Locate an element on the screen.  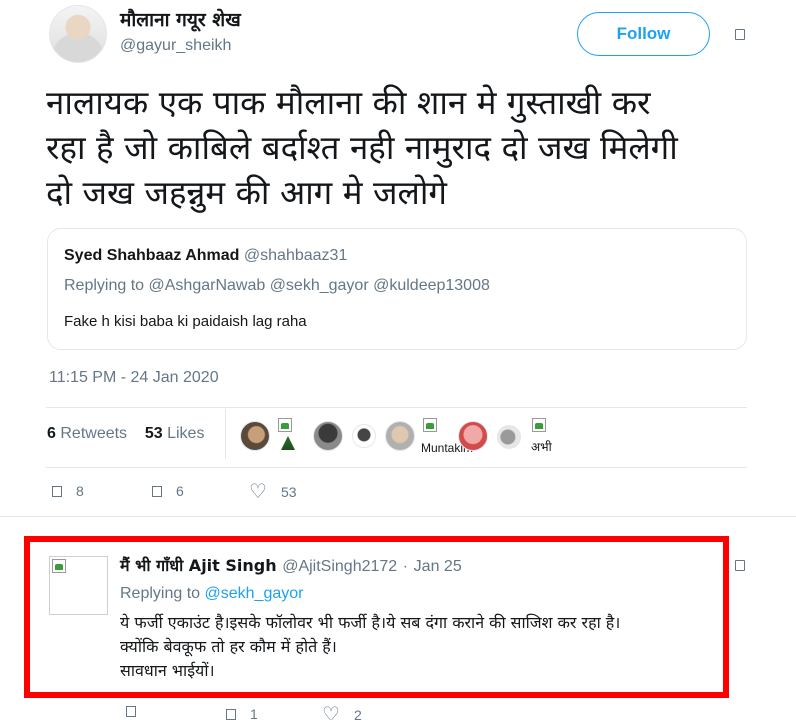
quoted-author-name: Syed Shahbaaz Ahmad is located at coordinates (152, 255).